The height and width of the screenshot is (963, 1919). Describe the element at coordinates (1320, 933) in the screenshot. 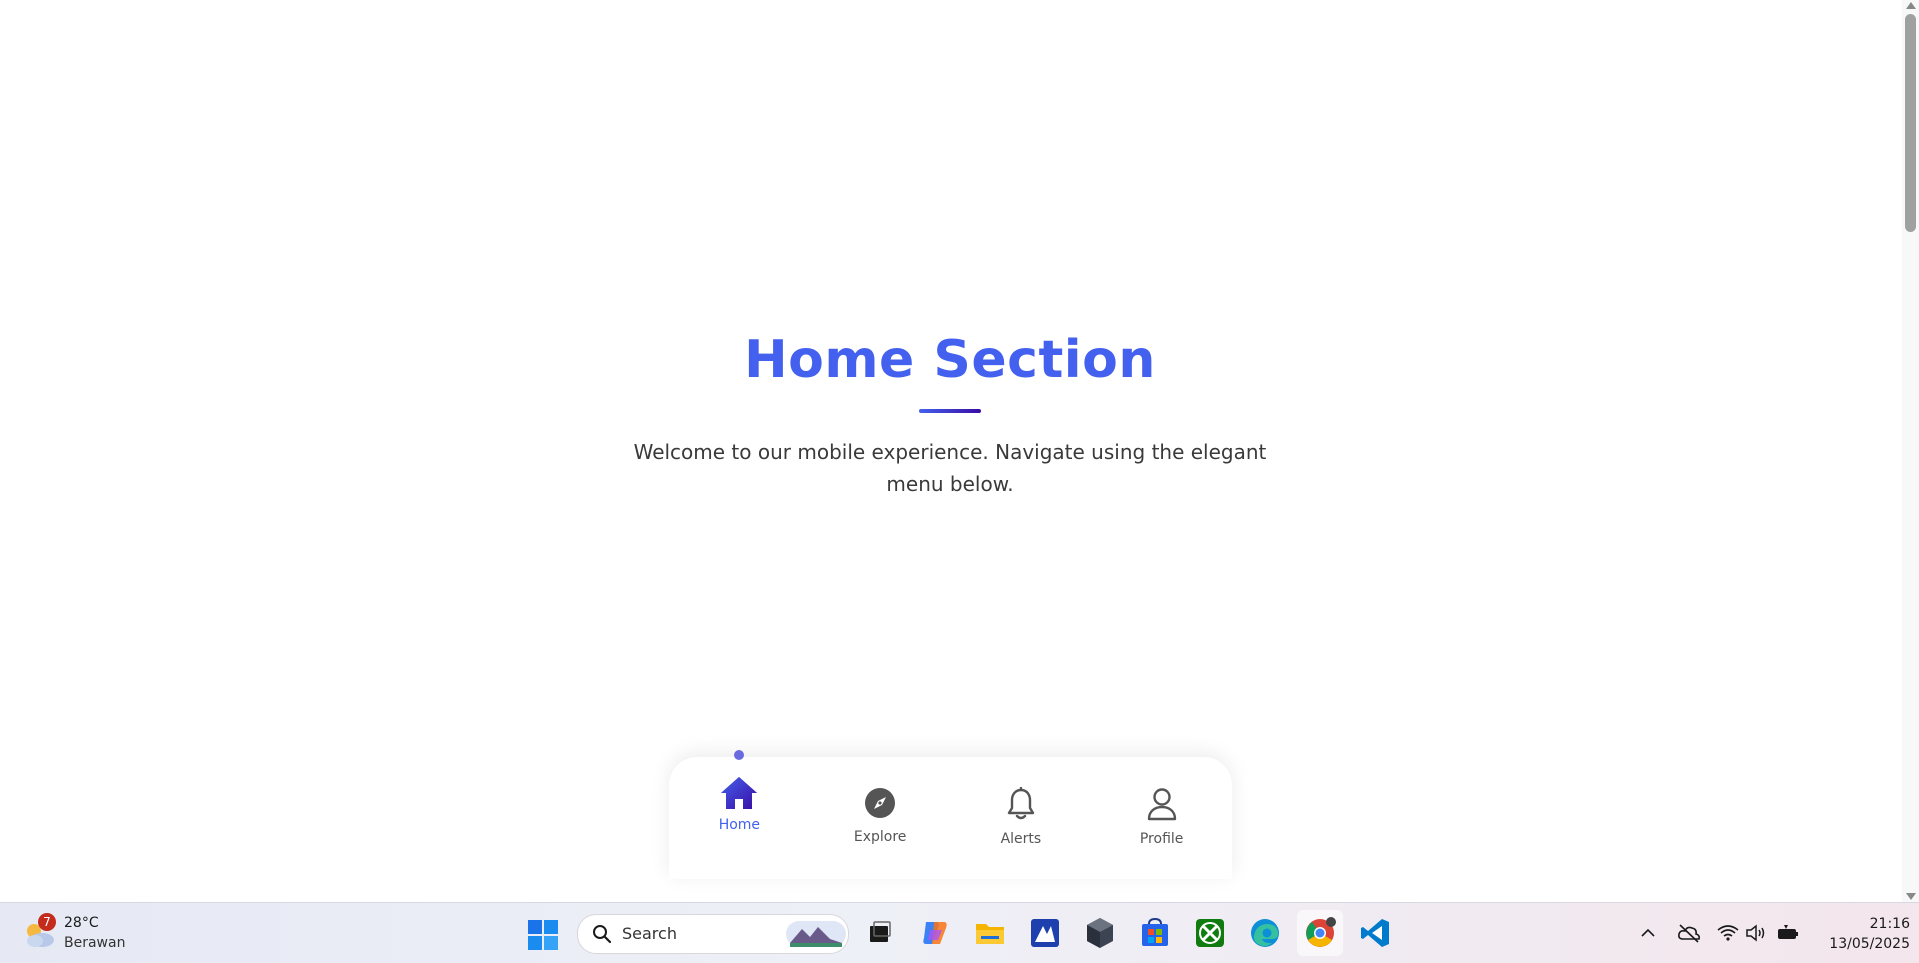

I see `chrome-browser-icon` at that location.